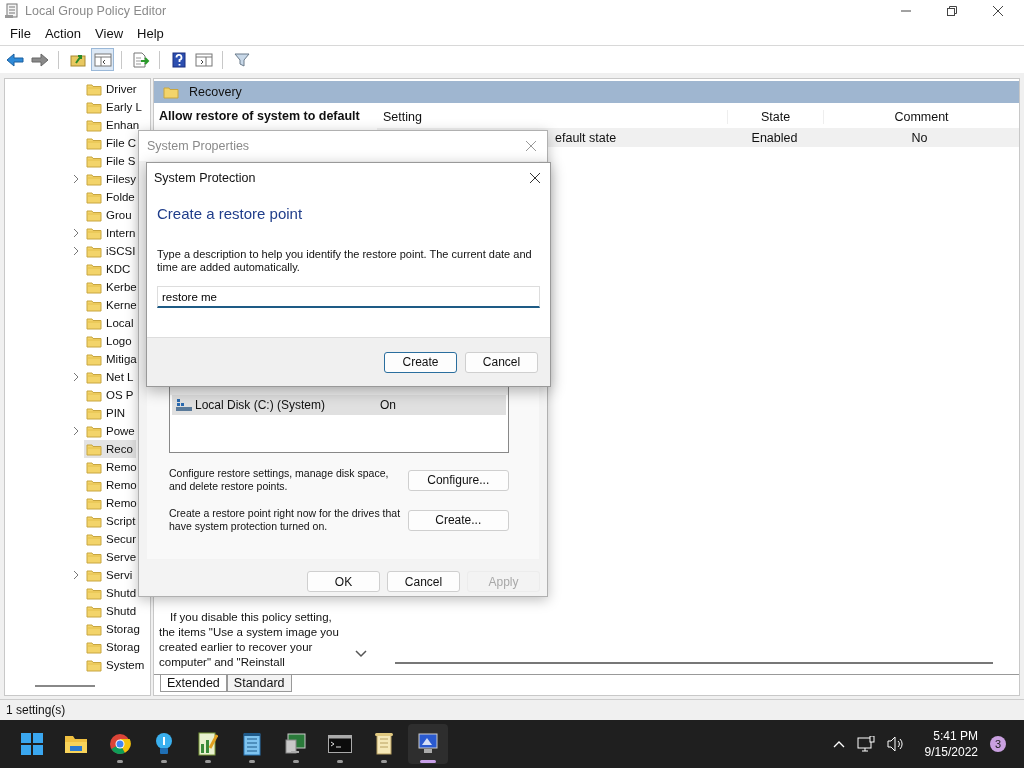  What do you see at coordinates (111, 233) in the screenshot?
I see `tree-item: Intern` at bounding box center [111, 233].